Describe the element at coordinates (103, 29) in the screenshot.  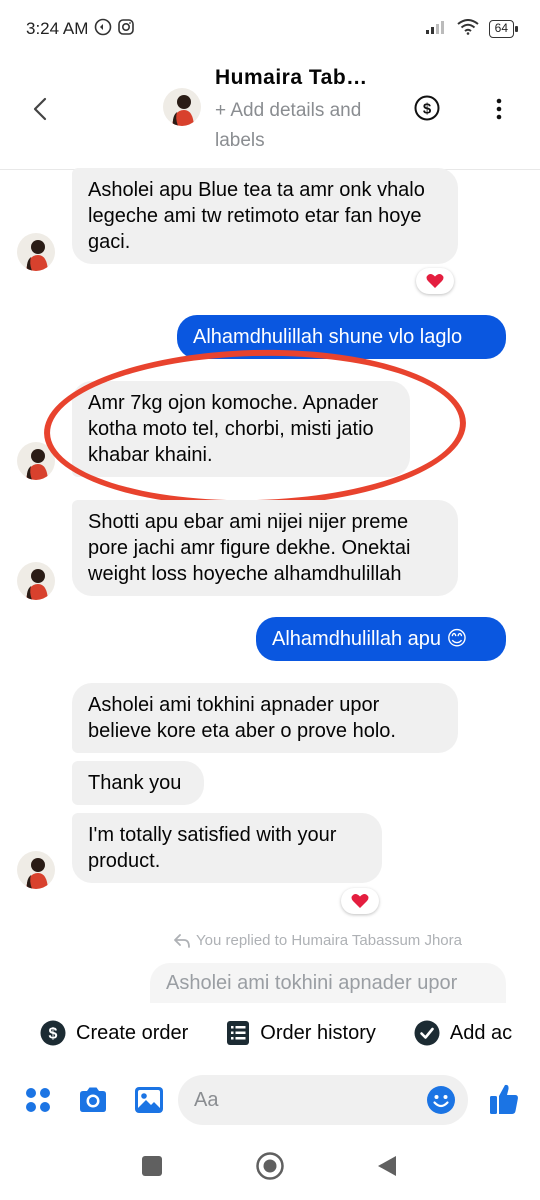
I see `sync-icon` at that location.